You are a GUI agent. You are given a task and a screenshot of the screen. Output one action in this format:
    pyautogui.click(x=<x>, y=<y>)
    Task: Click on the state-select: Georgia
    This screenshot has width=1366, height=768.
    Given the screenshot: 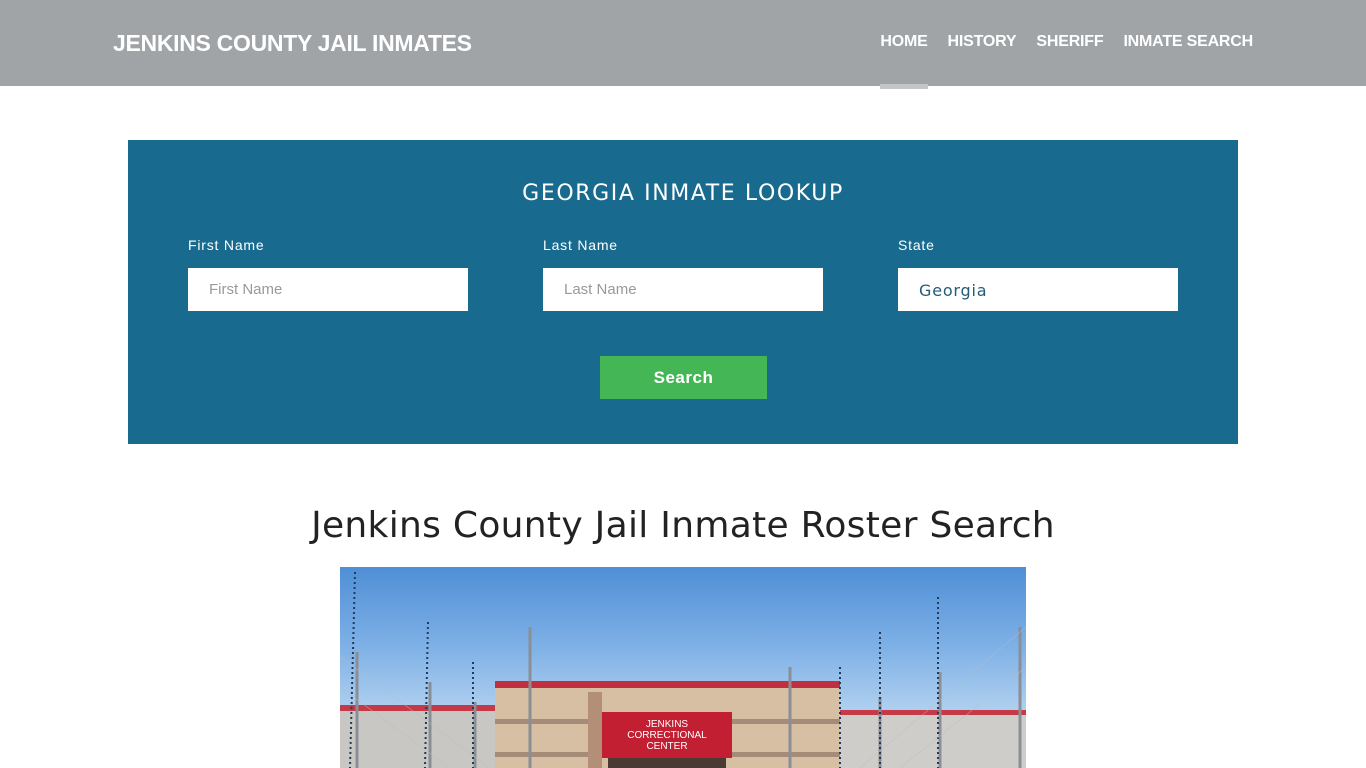 What is the action you would take?
    pyautogui.click(x=1038, y=289)
    